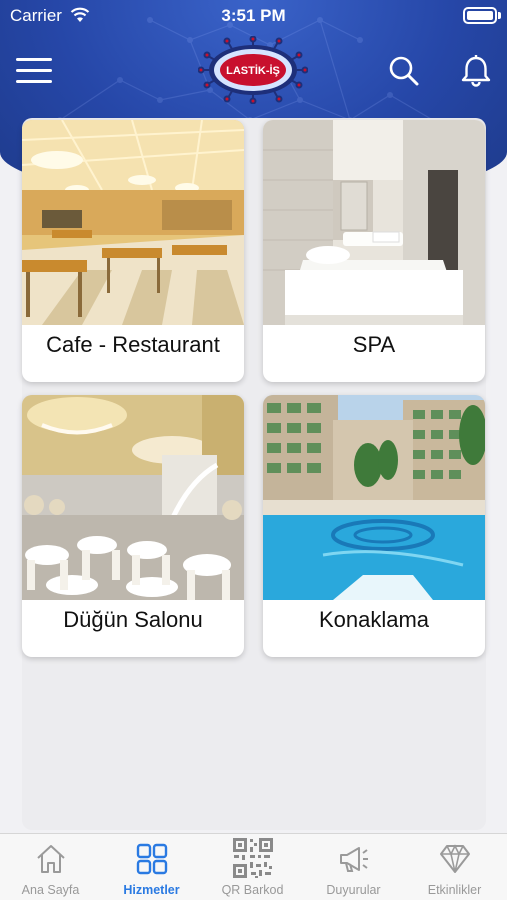  What do you see at coordinates (374, 619) in the screenshot?
I see `service-card-label: Konaklama` at bounding box center [374, 619].